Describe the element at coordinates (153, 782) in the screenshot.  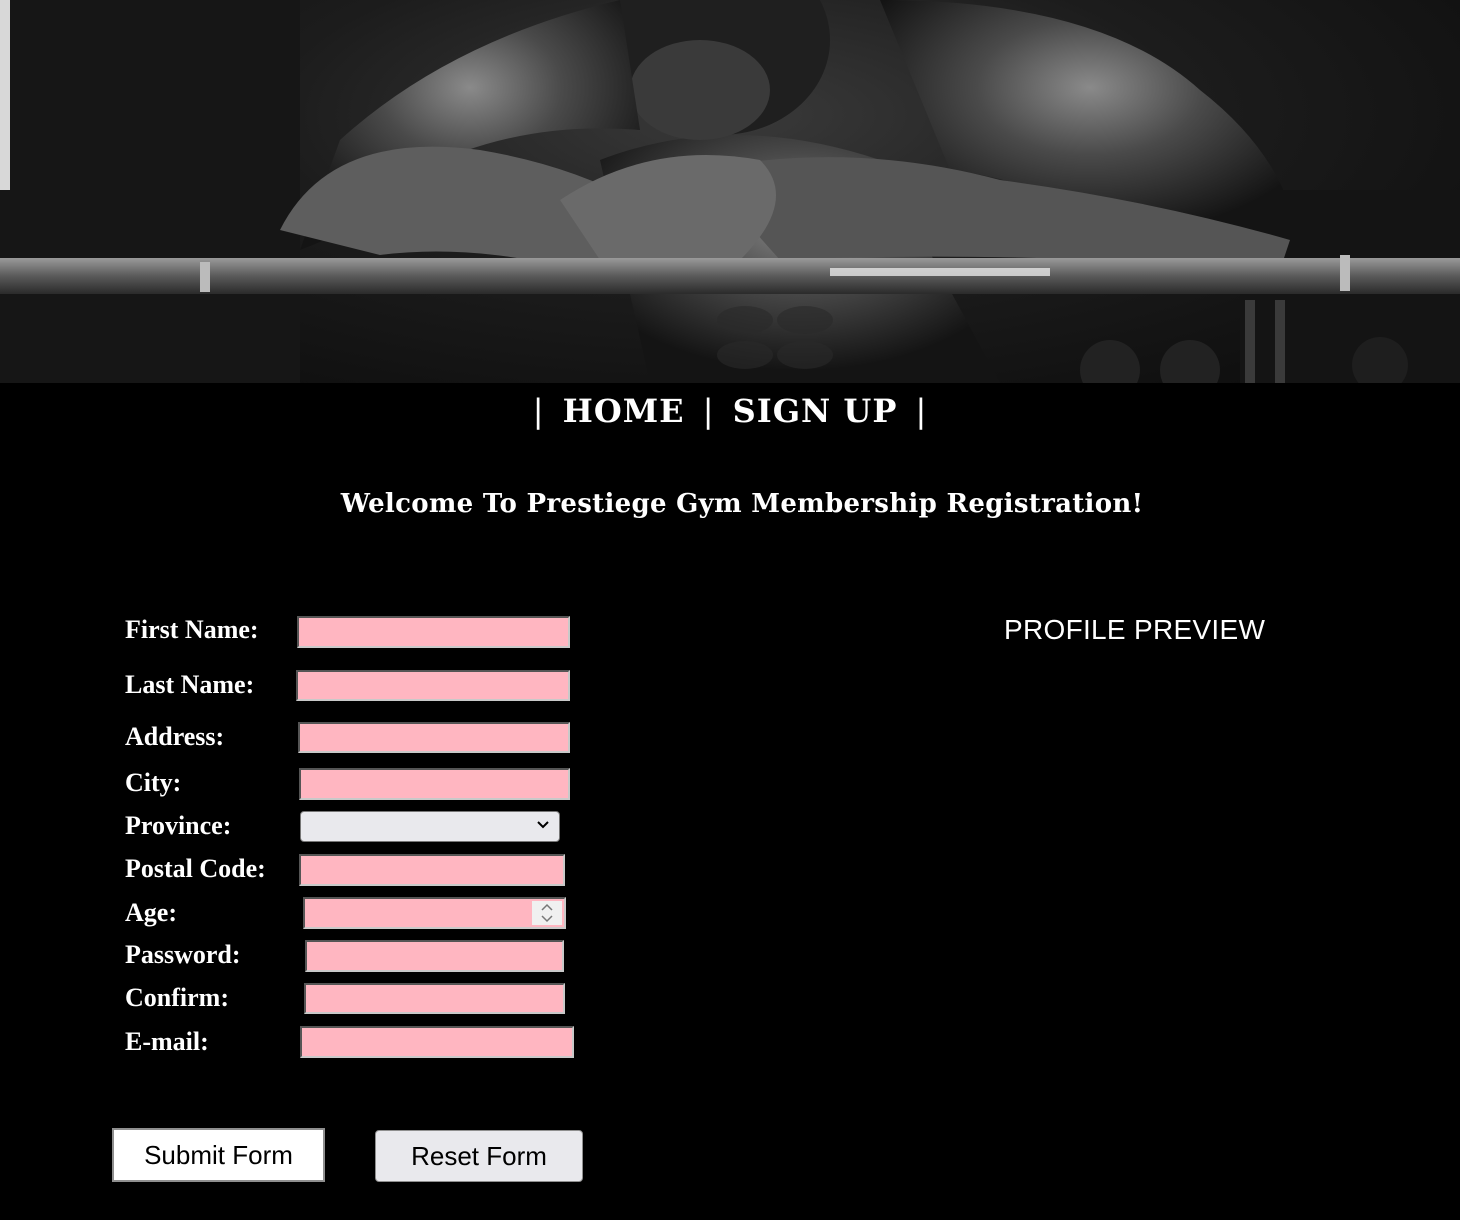
I see `city-label: City:` at that location.